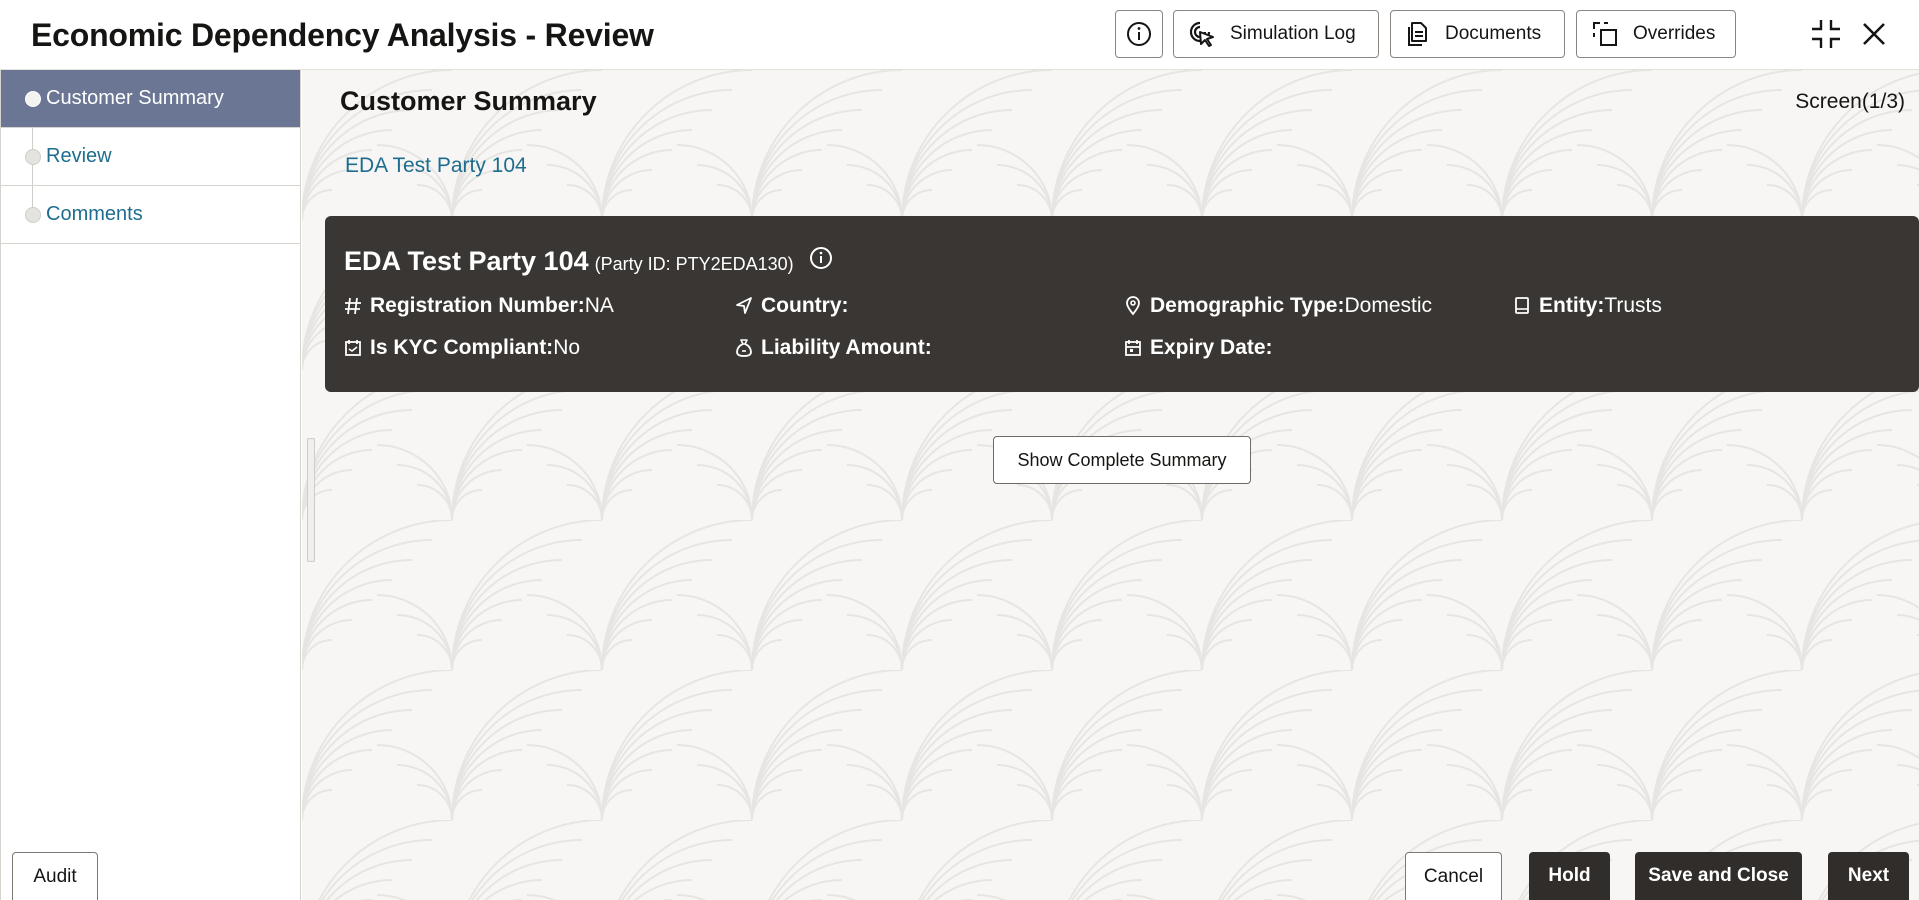  What do you see at coordinates (599, 305) in the screenshot?
I see `field-value: NA` at bounding box center [599, 305].